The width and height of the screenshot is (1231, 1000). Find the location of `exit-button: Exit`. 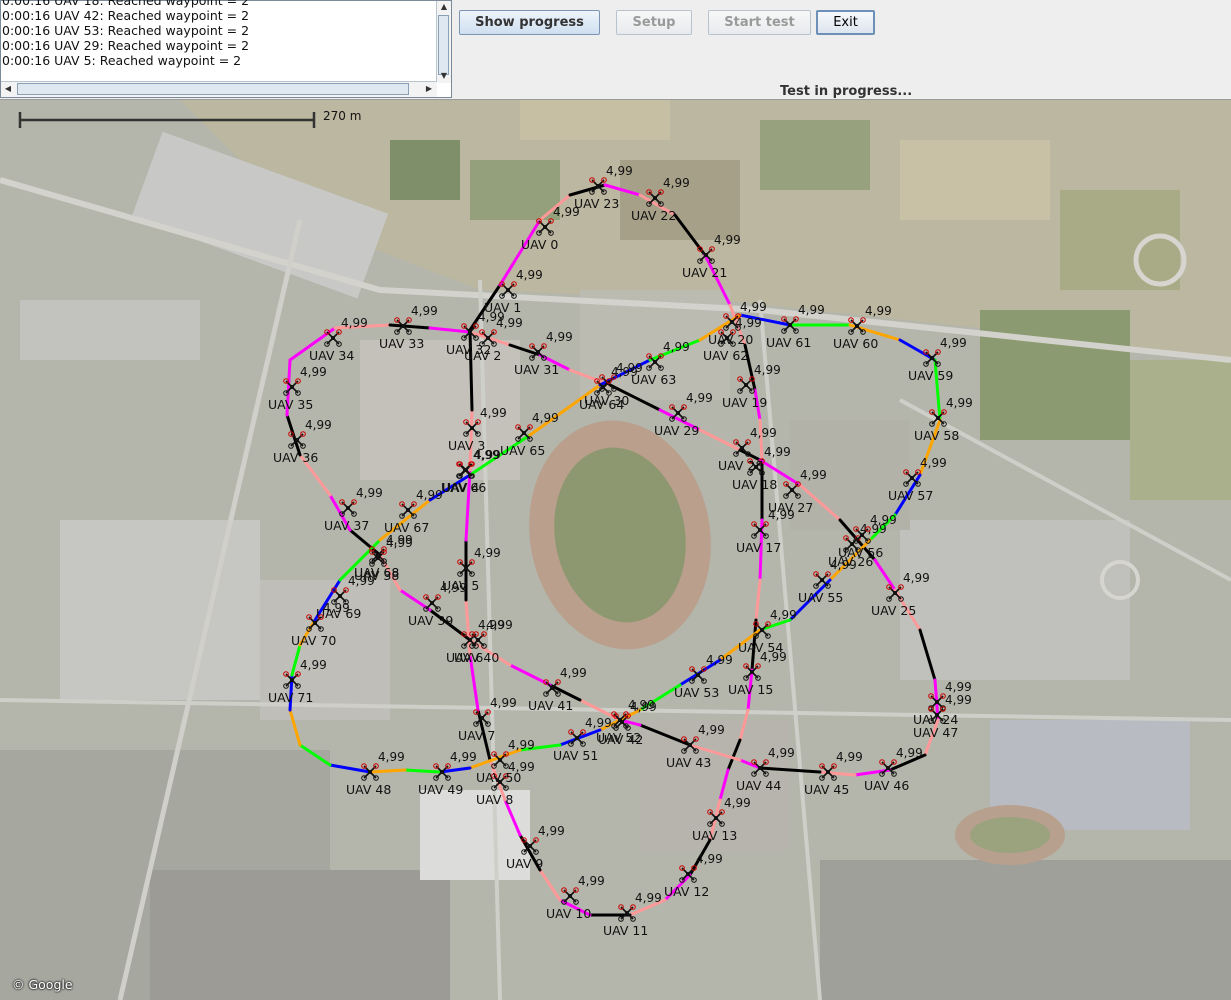

exit-button: Exit is located at coordinates (845, 22).